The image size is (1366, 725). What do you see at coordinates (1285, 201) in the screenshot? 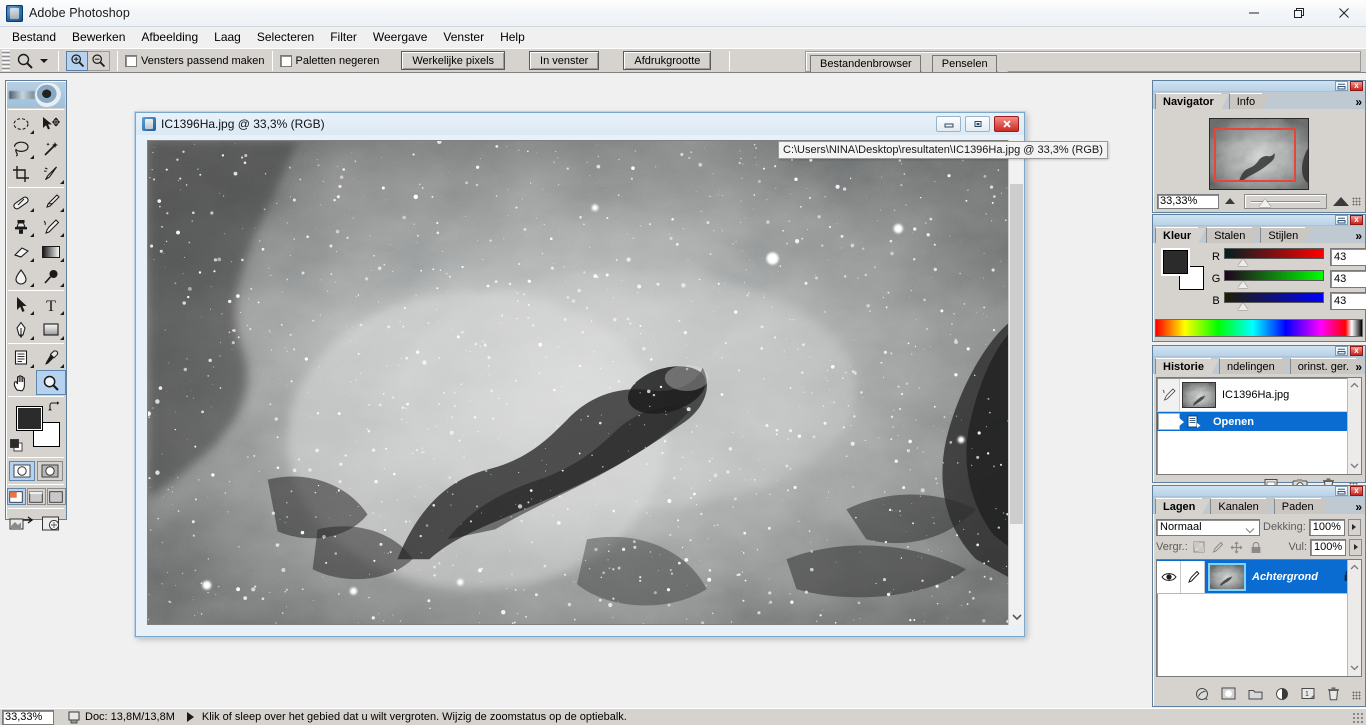
I see `navigator-zoom-slider` at bounding box center [1285, 201].